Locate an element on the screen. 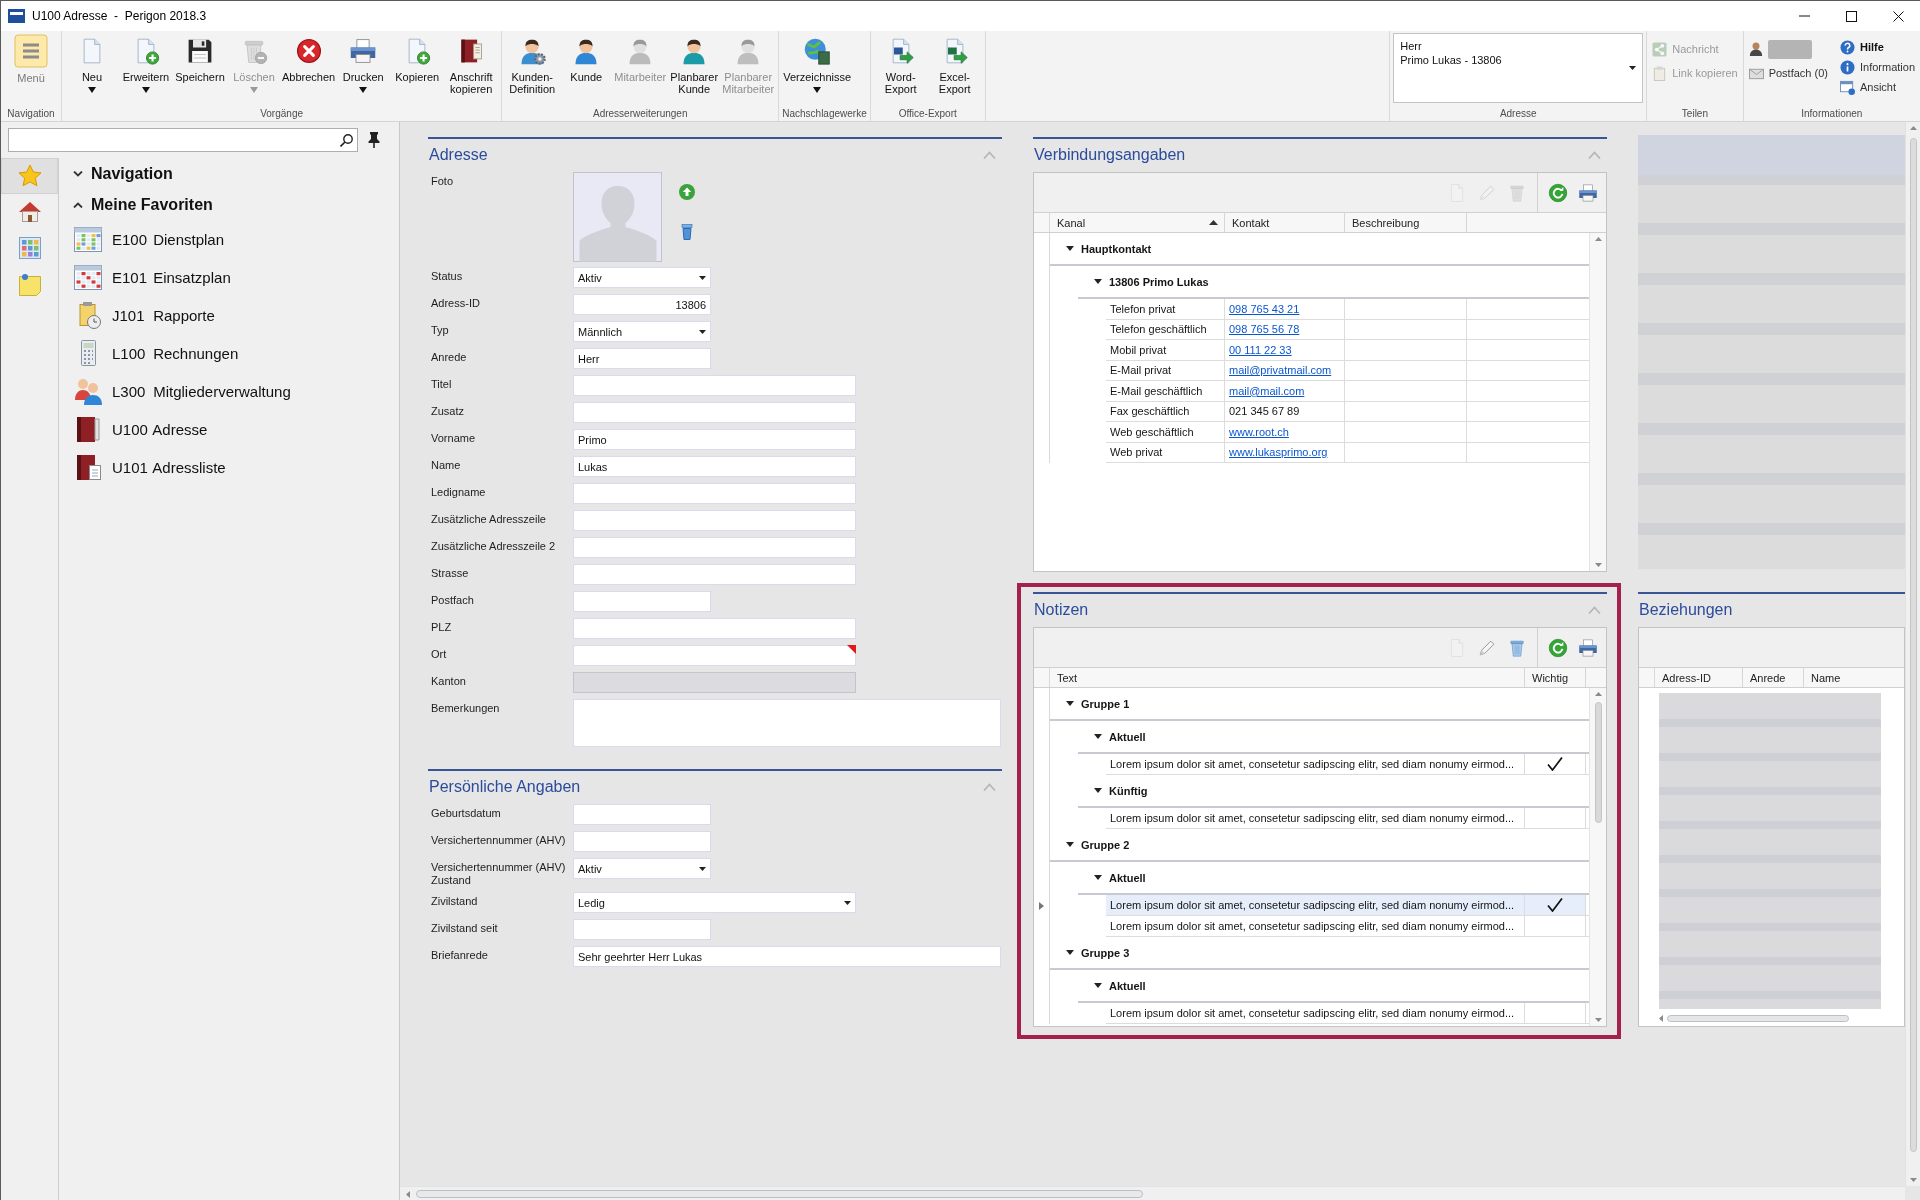 This screenshot has height=1200, width=1920. ribbon-button: Erweitern is located at coordinates (146, 62).